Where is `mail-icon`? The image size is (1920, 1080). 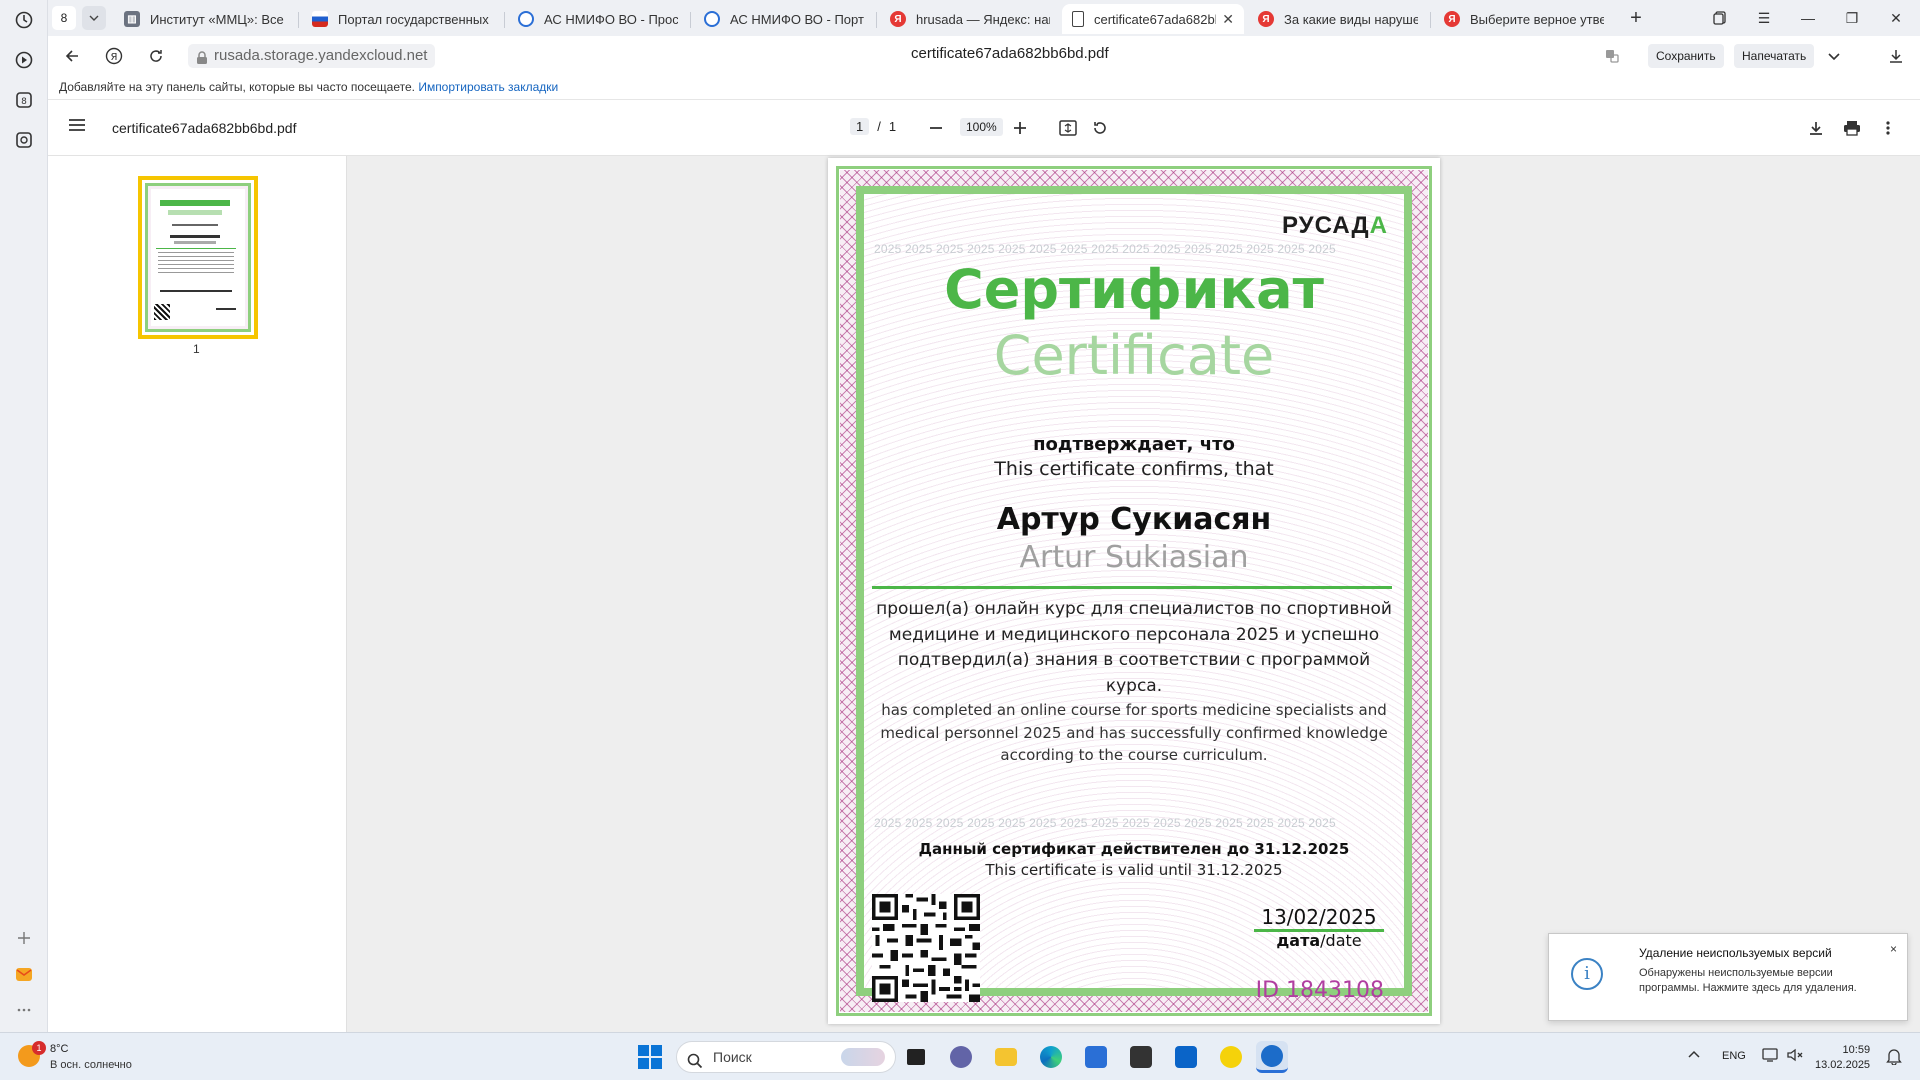
mail-icon is located at coordinates (24, 974).